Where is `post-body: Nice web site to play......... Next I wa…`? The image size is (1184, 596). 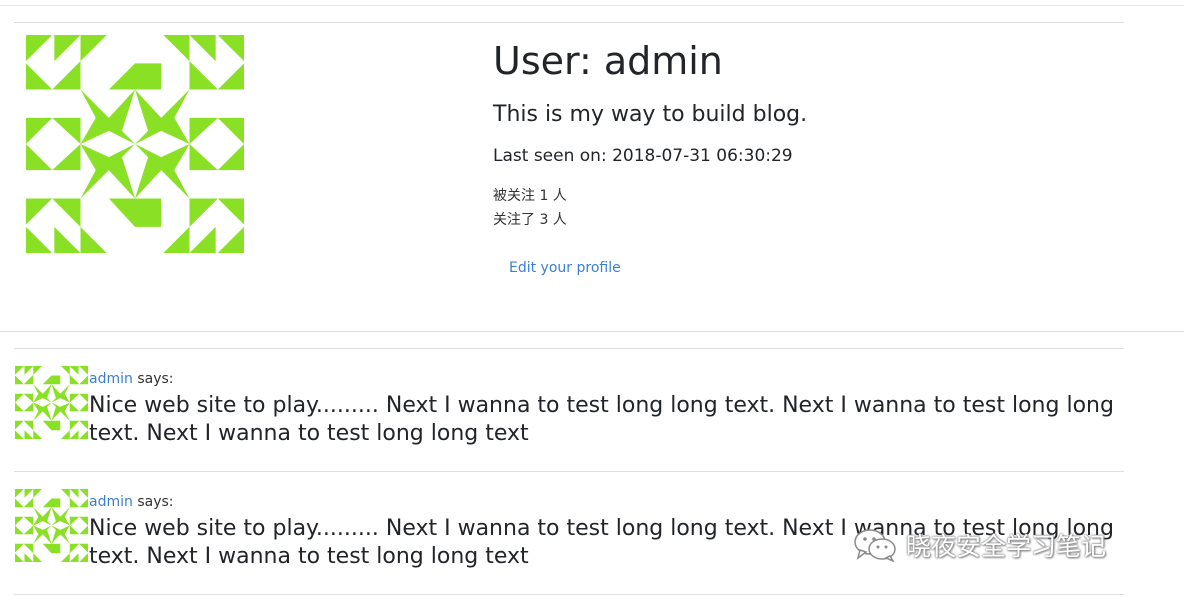 post-body: Nice web site to play......... Next I wa… is located at coordinates (601, 419).